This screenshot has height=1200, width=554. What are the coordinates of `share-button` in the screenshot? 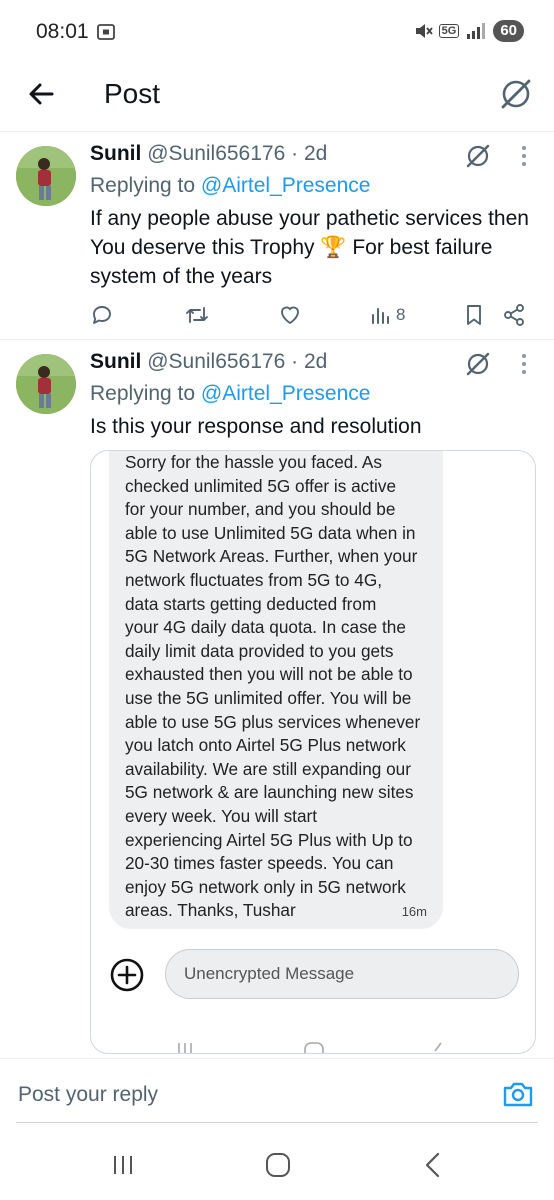 It's located at (514, 315).